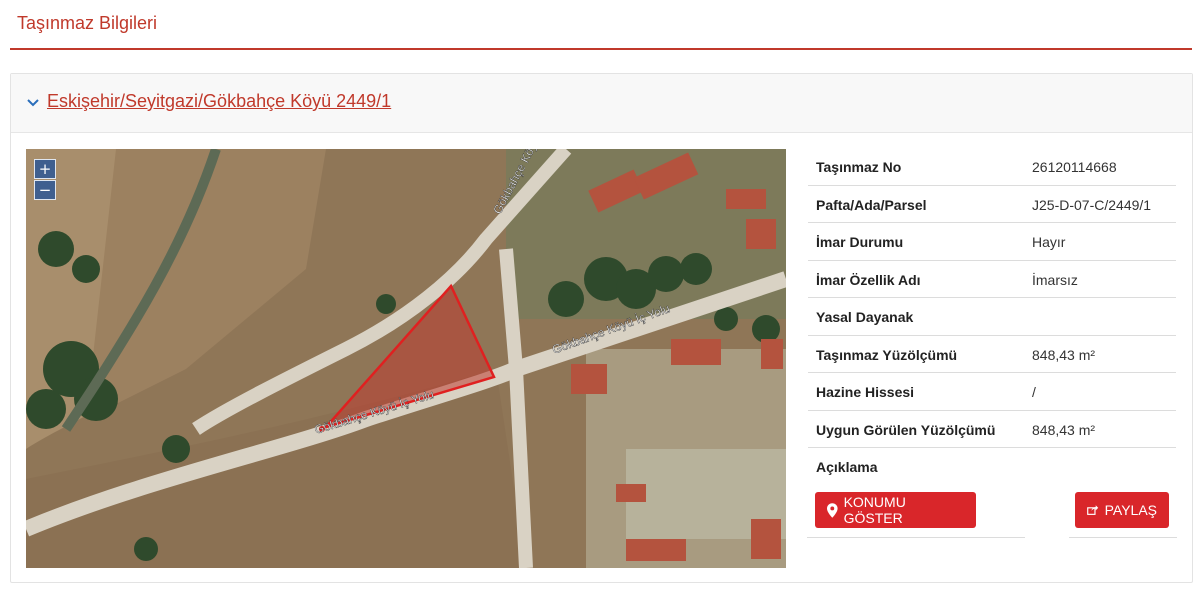  What do you see at coordinates (1034, 392) in the screenshot?
I see `detail-value: /` at bounding box center [1034, 392].